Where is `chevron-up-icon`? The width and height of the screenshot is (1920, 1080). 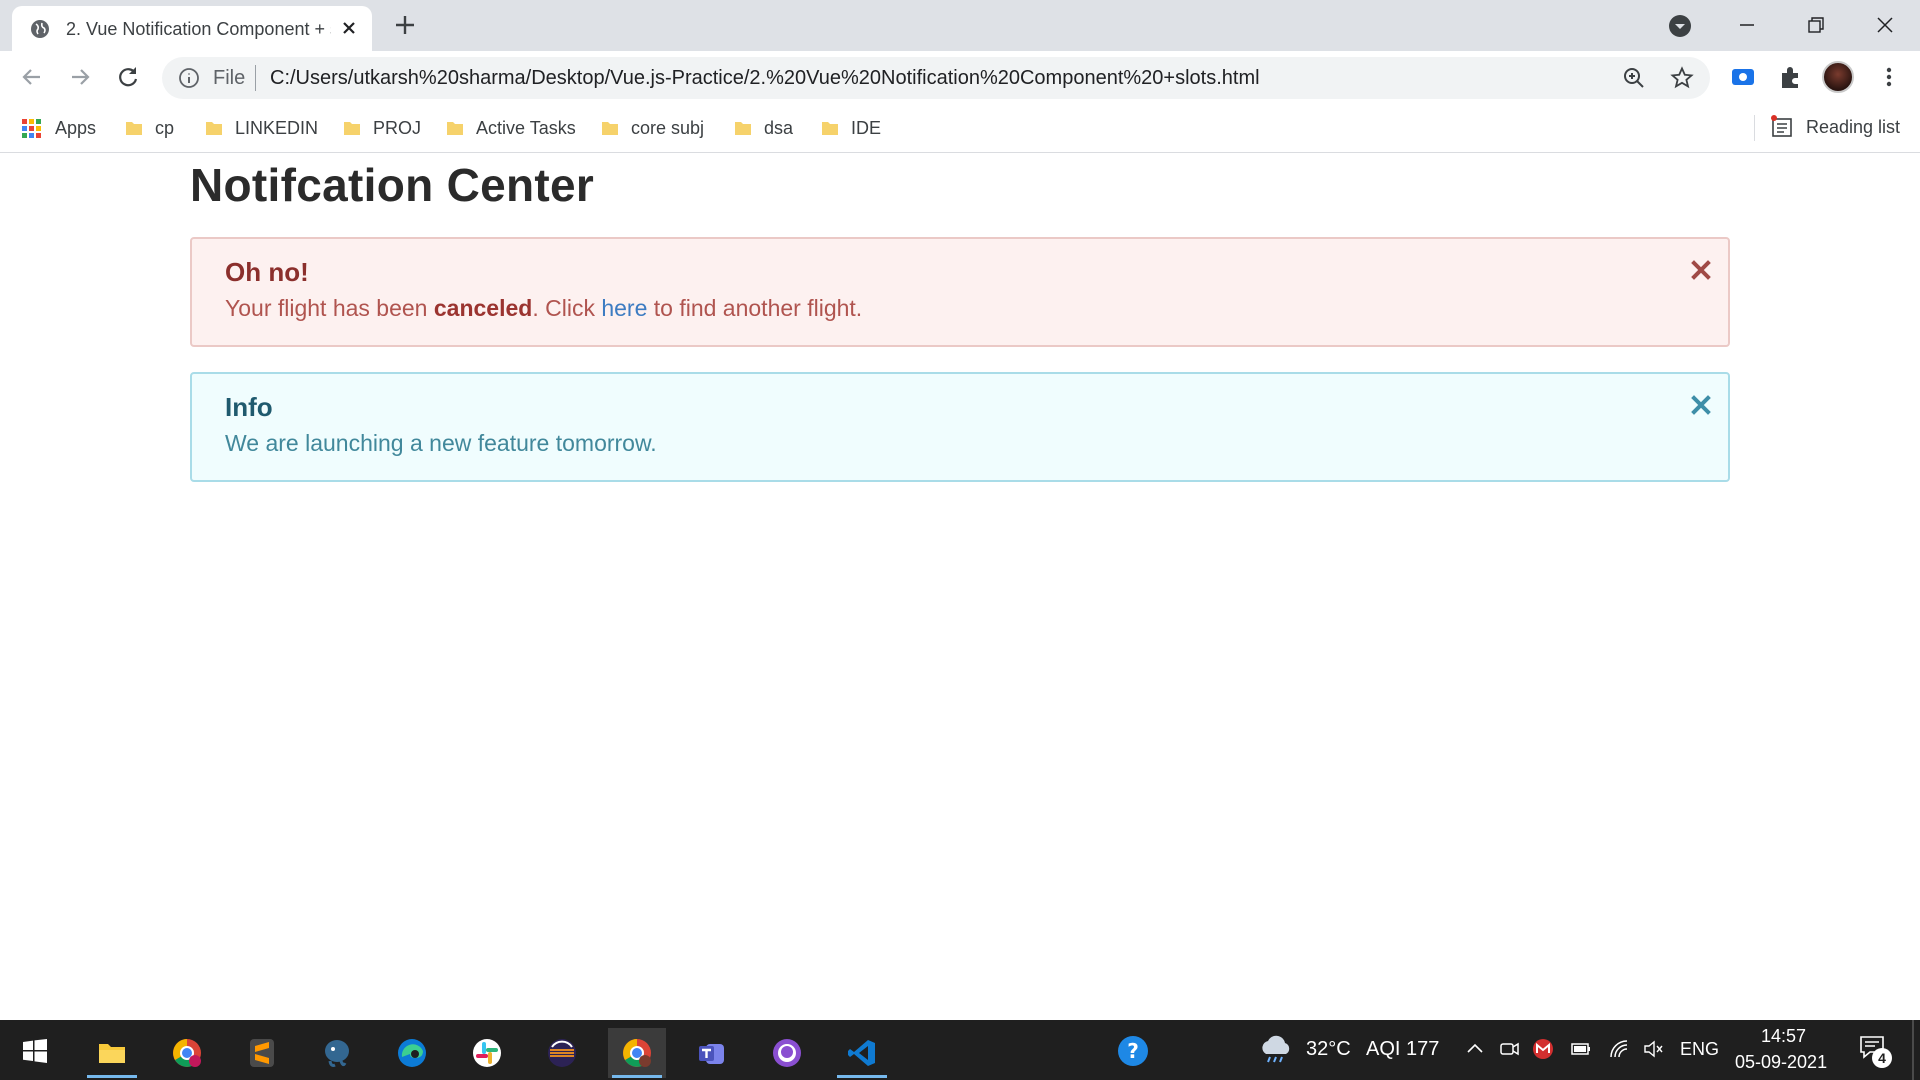
chevron-up-icon is located at coordinates (1475, 1049).